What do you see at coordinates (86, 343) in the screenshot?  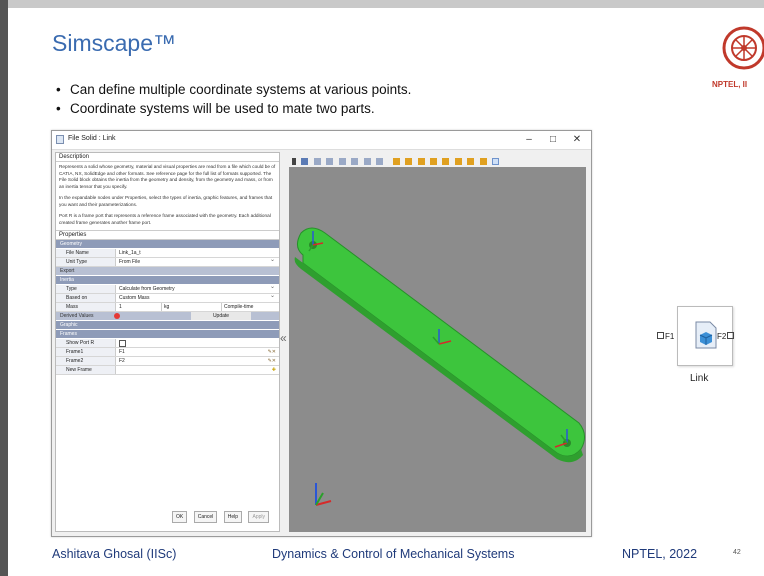 I see `show-port-r-label: Show Port R` at bounding box center [86, 343].